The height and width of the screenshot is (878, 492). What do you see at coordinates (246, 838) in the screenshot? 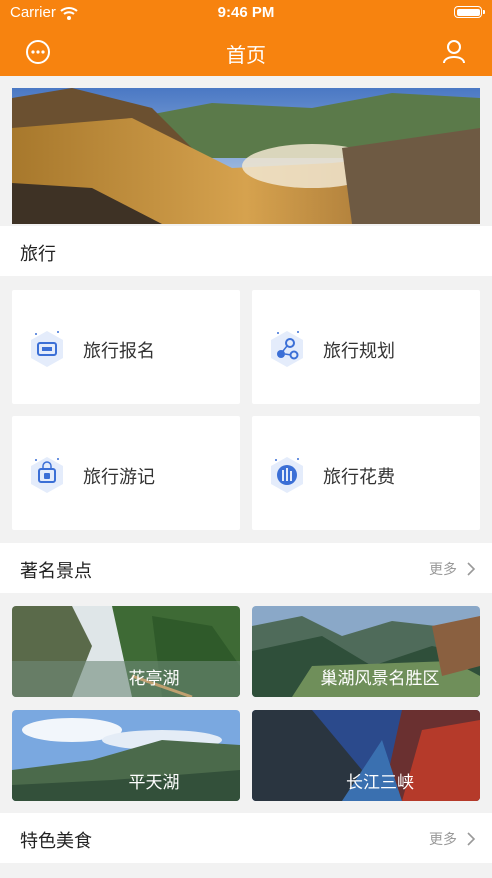
I see `food-section-header: 特色美食 更多` at bounding box center [246, 838].